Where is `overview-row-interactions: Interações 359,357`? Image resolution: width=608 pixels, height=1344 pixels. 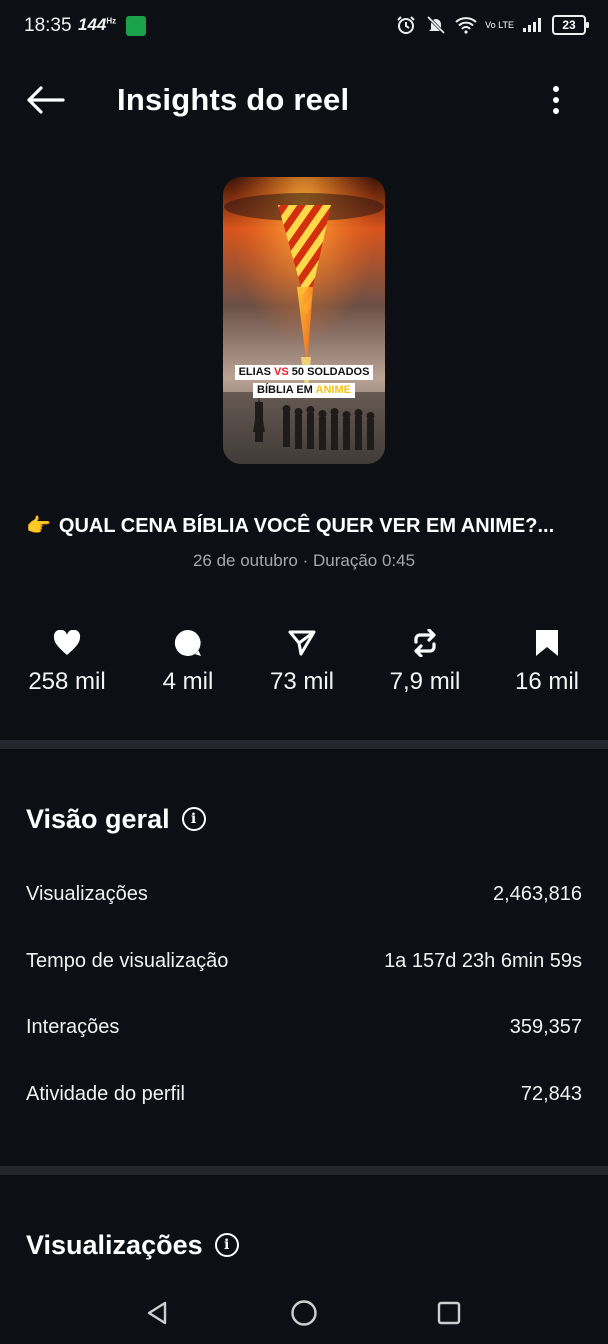
overview-row-interactions: Interações 359,357 is located at coordinates (304, 1027).